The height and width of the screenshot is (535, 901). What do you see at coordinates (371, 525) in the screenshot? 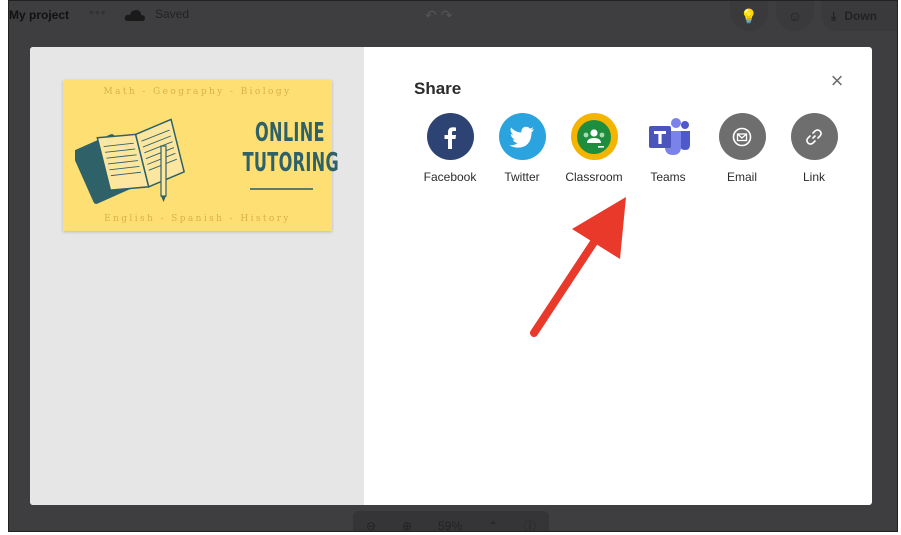
I see `zoom-out-icon: ⊖` at bounding box center [371, 525].